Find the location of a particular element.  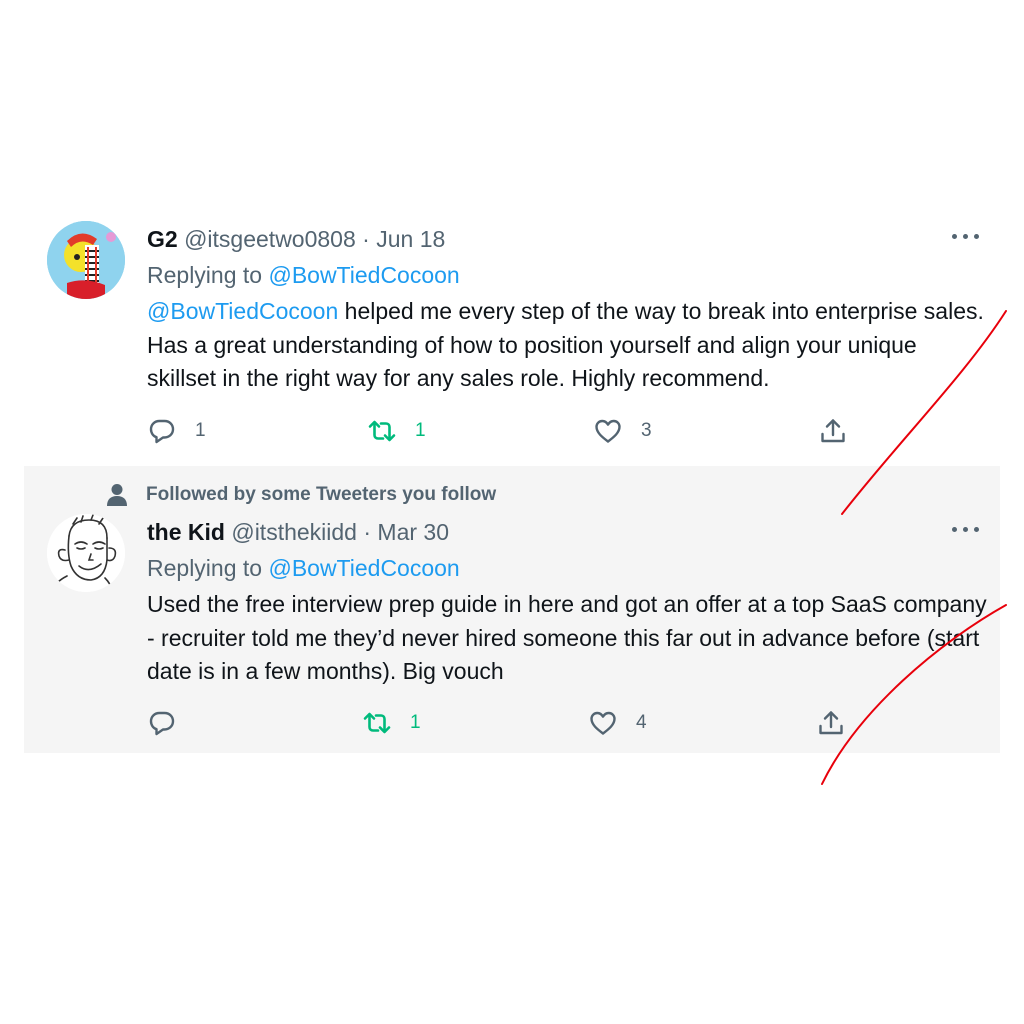

tweet-actions: 1 1 3 is located at coordinates (573, 431).